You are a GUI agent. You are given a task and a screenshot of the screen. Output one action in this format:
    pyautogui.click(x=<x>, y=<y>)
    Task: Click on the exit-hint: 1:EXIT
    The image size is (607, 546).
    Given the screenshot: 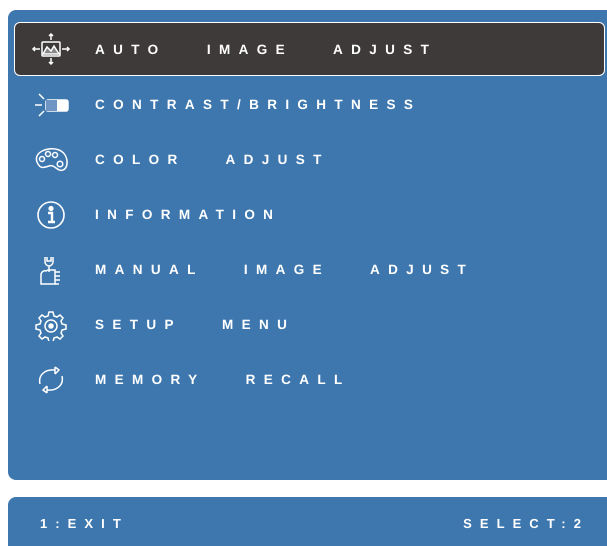 What is the action you would take?
    pyautogui.click(x=84, y=523)
    